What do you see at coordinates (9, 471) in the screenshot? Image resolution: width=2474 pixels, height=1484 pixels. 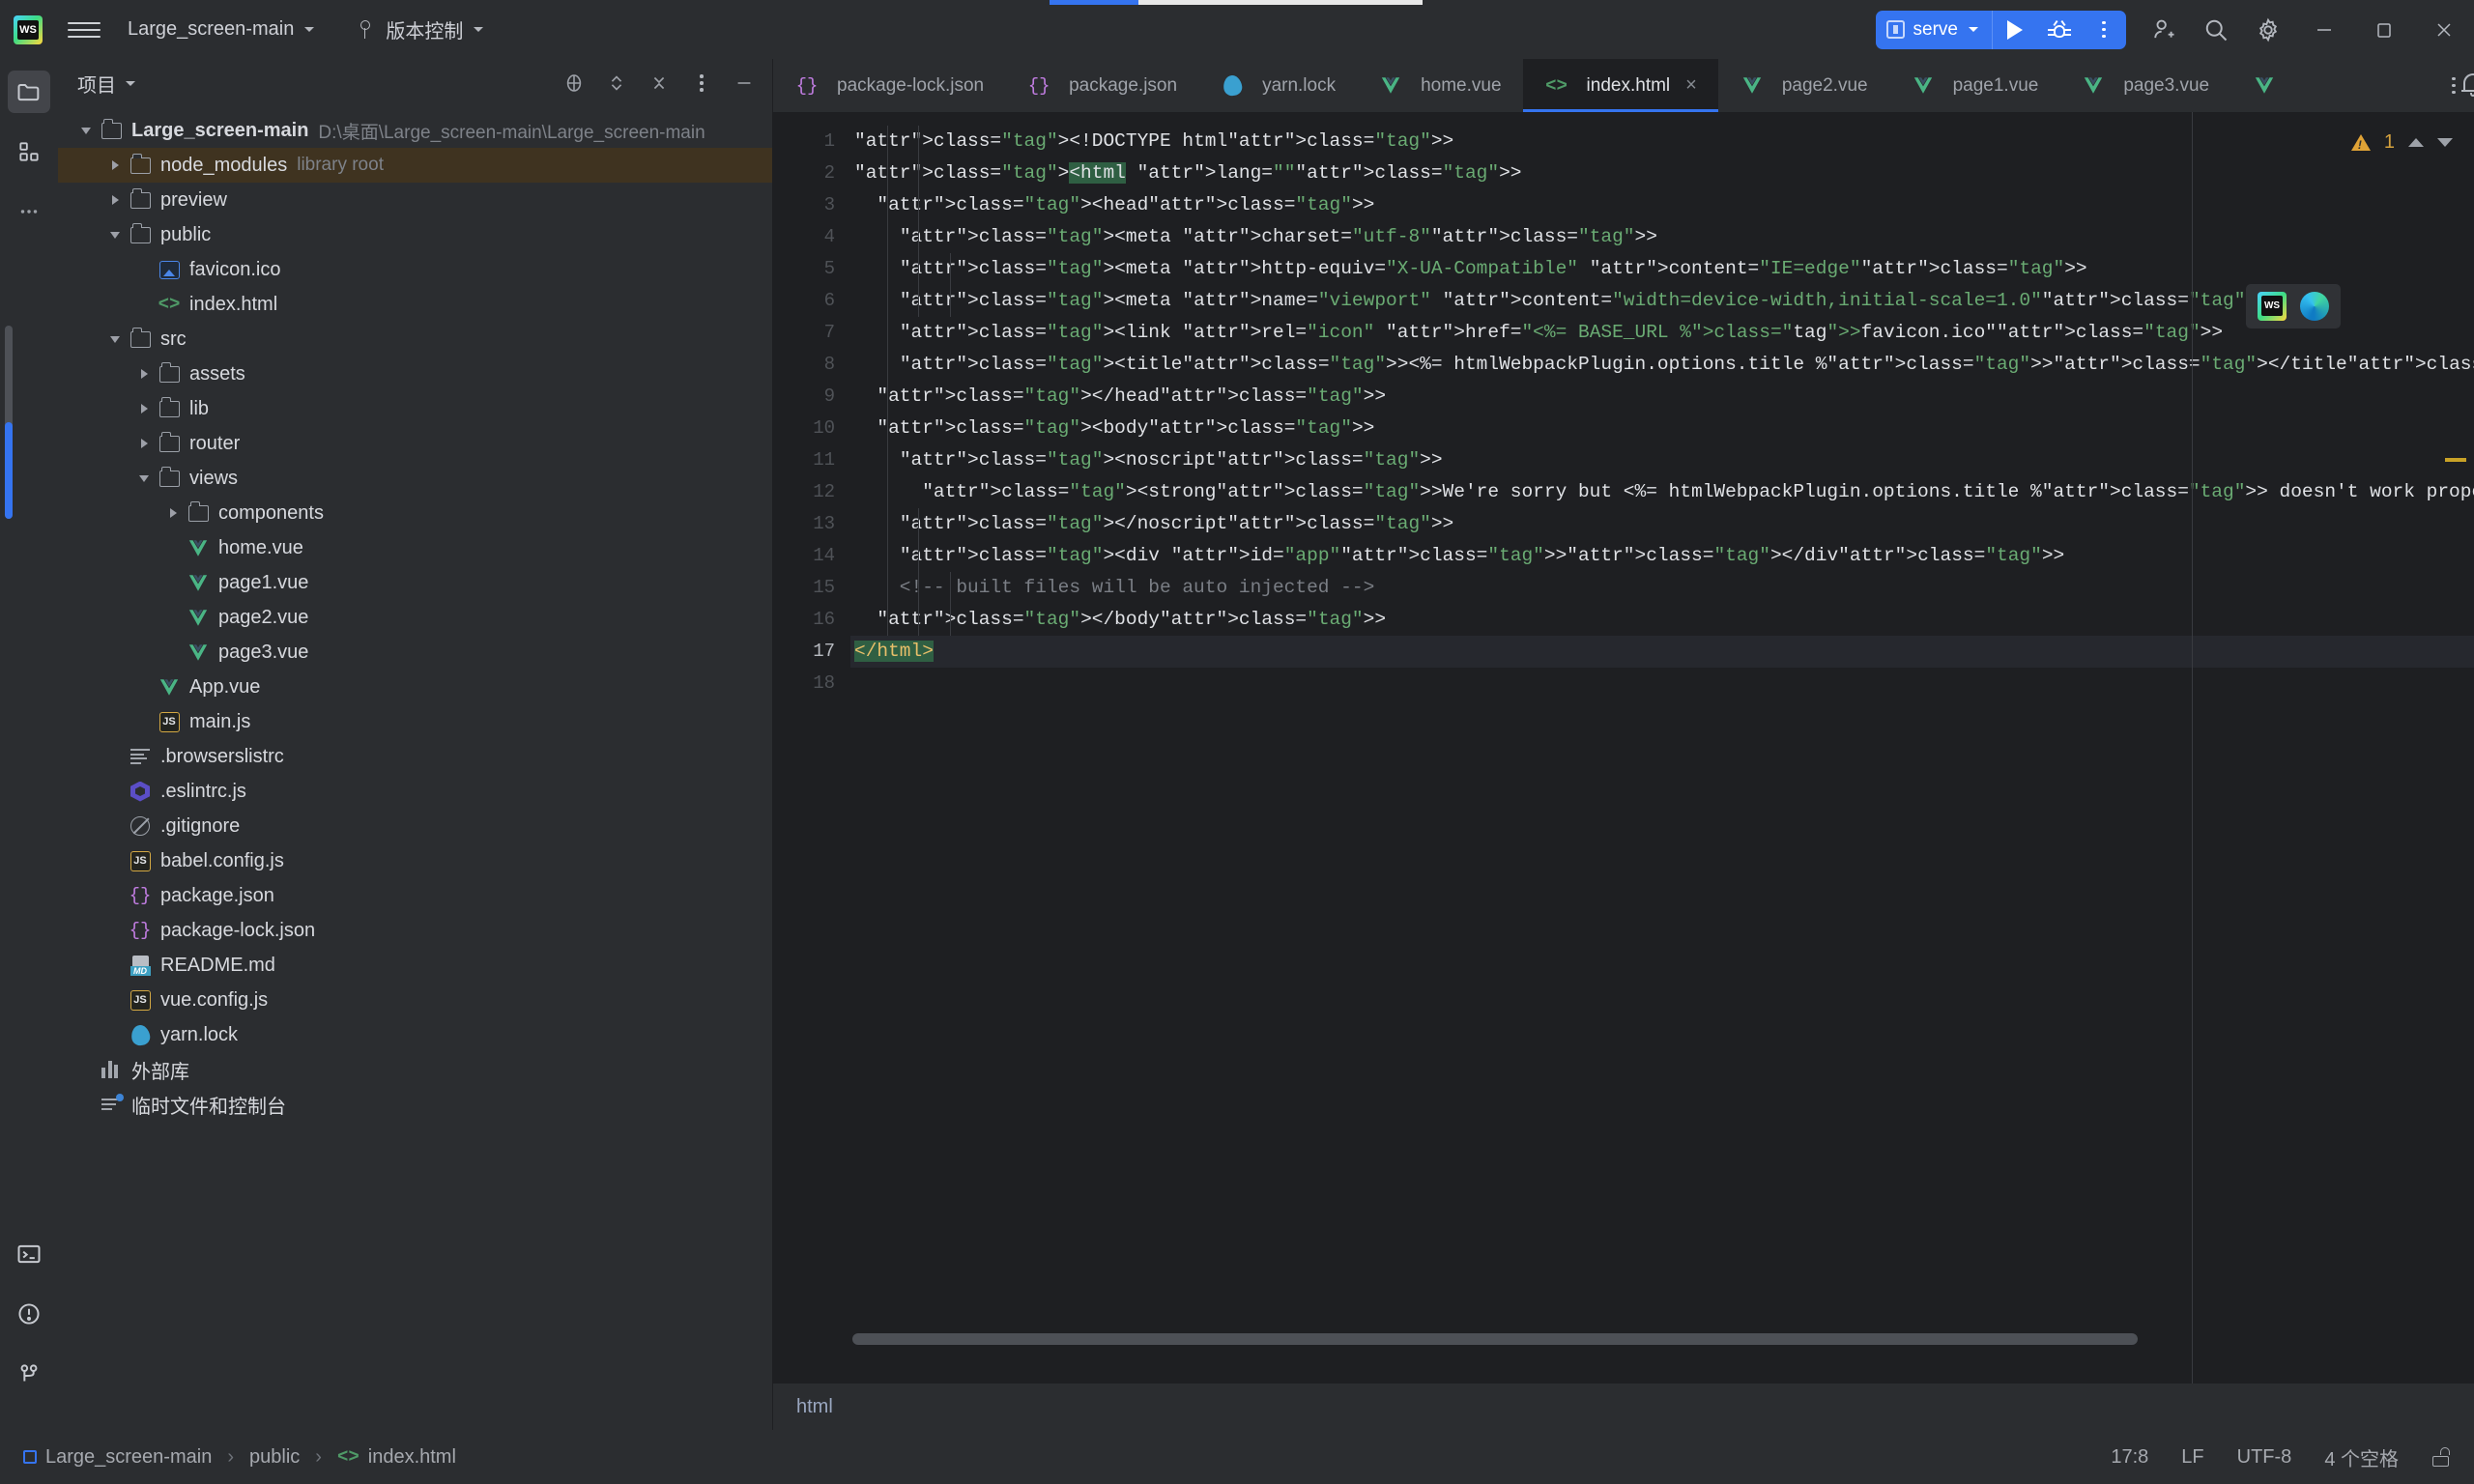 I see `rail-scrollbar-thumb` at bounding box center [9, 471].